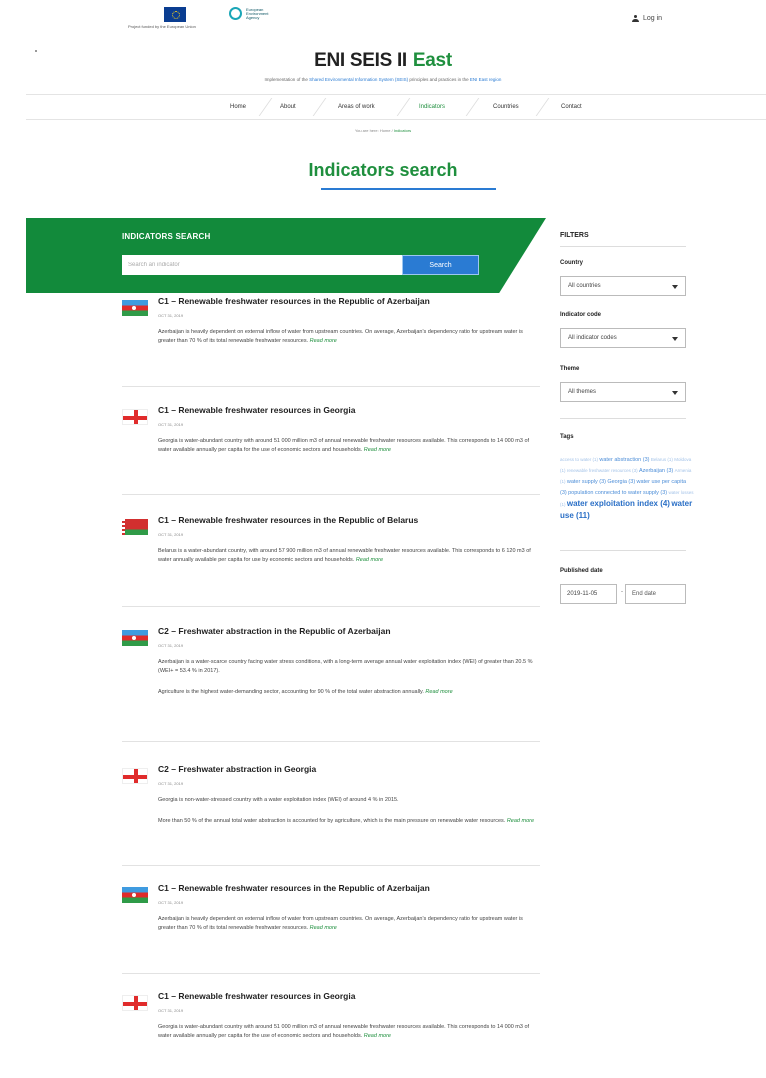 This screenshot has height=1078, width=766. What do you see at coordinates (432, 107) in the screenshot?
I see `nav-indicators: Indicators` at bounding box center [432, 107].